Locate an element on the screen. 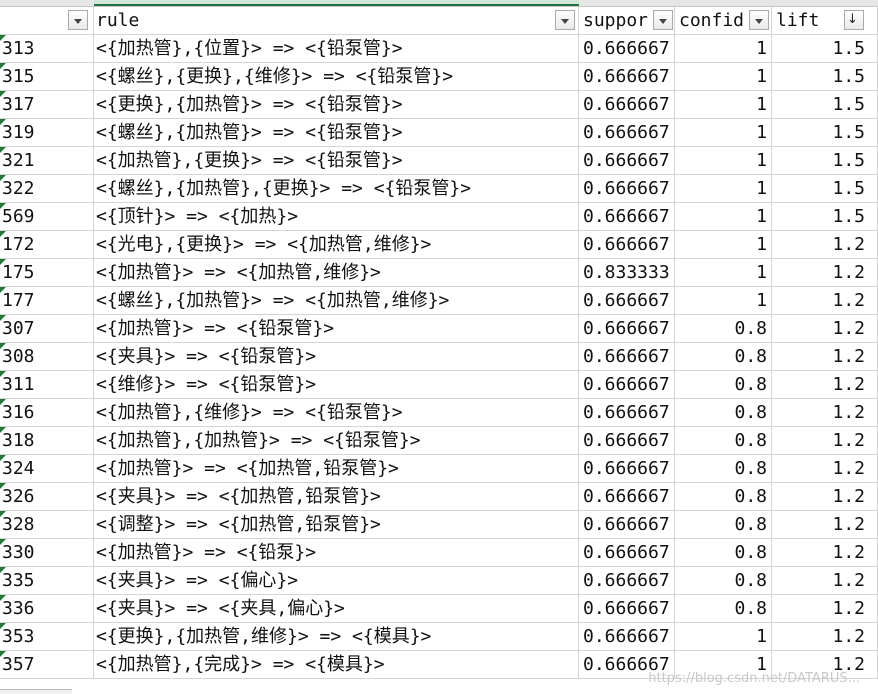  rule-cell: <{光电},{更换}> => <{加热管,维修}> is located at coordinates (336, 245).